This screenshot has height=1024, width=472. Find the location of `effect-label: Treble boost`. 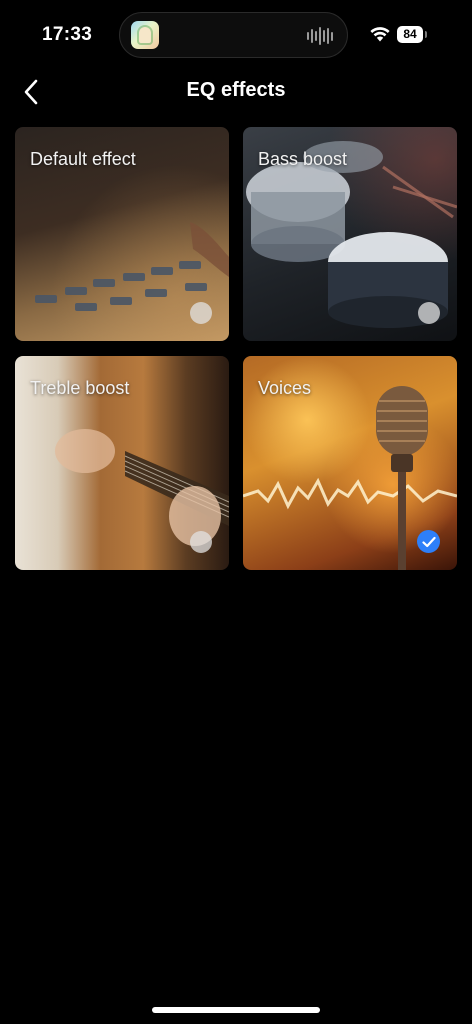

effect-label: Treble boost is located at coordinates (80, 388).